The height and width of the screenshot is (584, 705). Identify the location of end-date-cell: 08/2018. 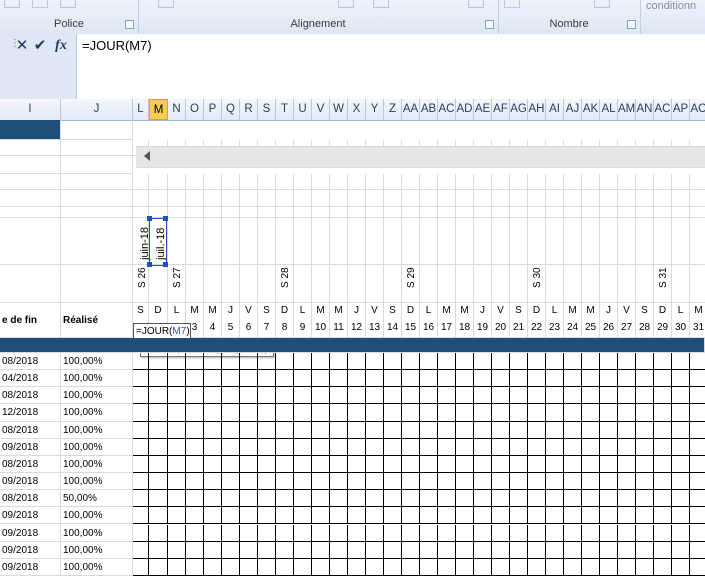
(30, 430).